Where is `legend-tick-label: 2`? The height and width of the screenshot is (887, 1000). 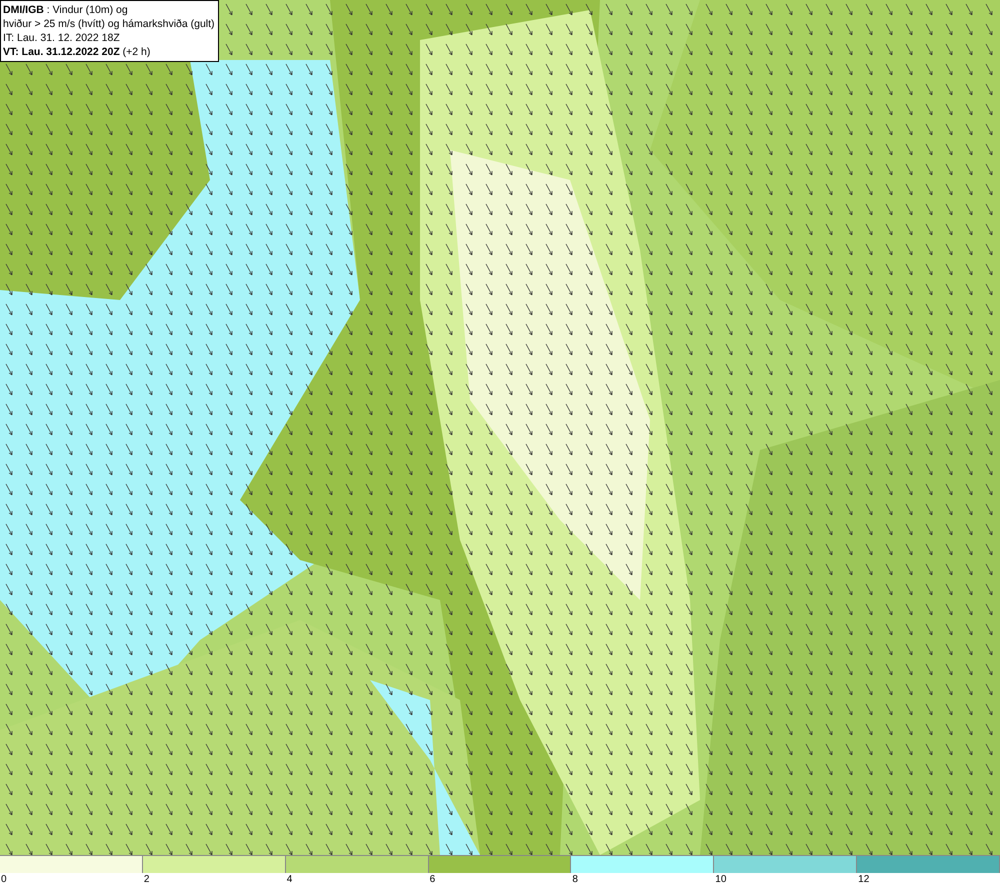 legend-tick-label: 2 is located at coordinates (146, 880).